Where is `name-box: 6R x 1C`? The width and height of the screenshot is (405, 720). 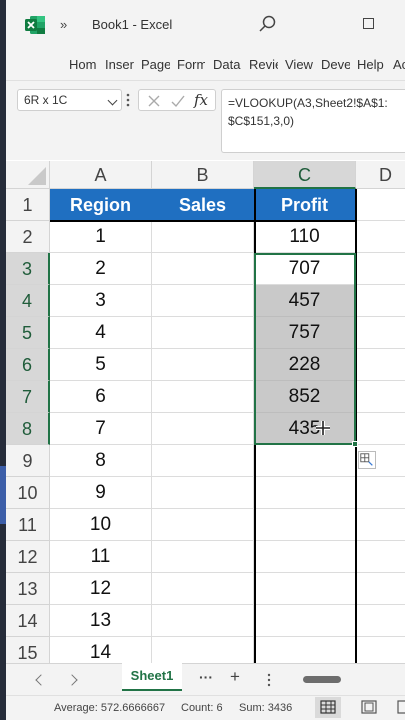
name-box: 6R x 1C is located at coordinates (69, 100).